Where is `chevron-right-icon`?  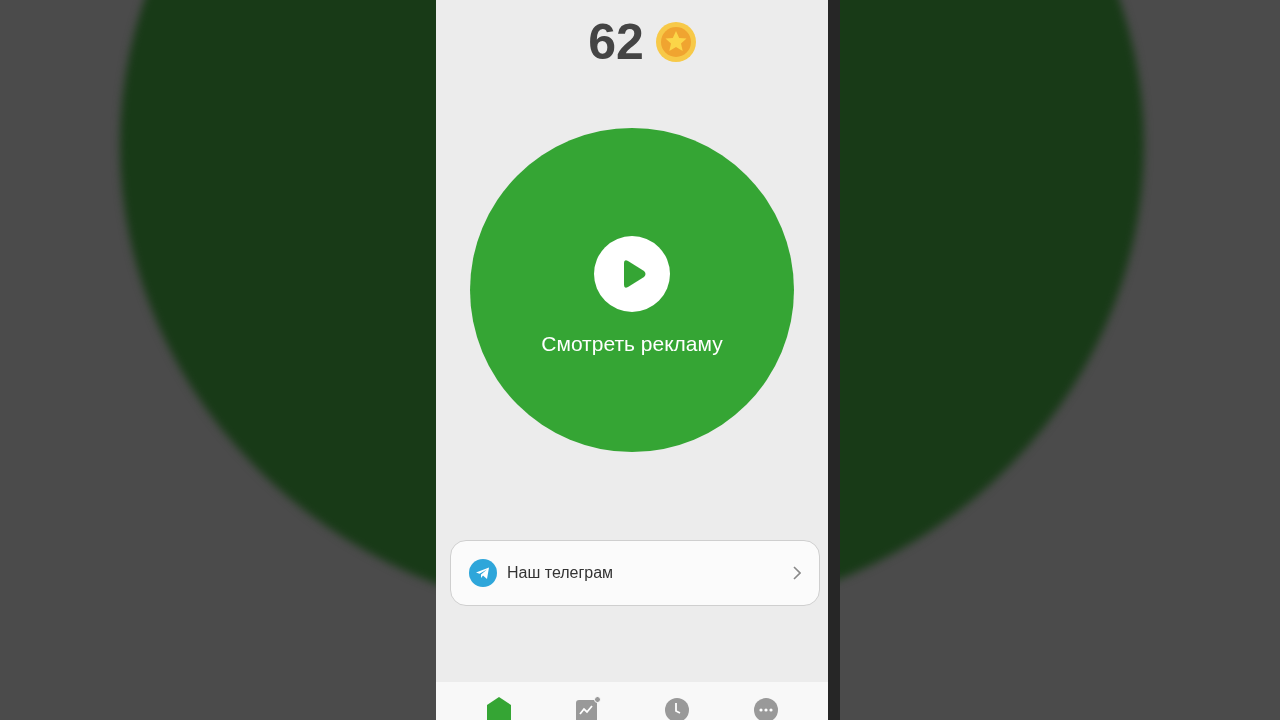
chevron-right-icon is located at coordinates (797, 573).